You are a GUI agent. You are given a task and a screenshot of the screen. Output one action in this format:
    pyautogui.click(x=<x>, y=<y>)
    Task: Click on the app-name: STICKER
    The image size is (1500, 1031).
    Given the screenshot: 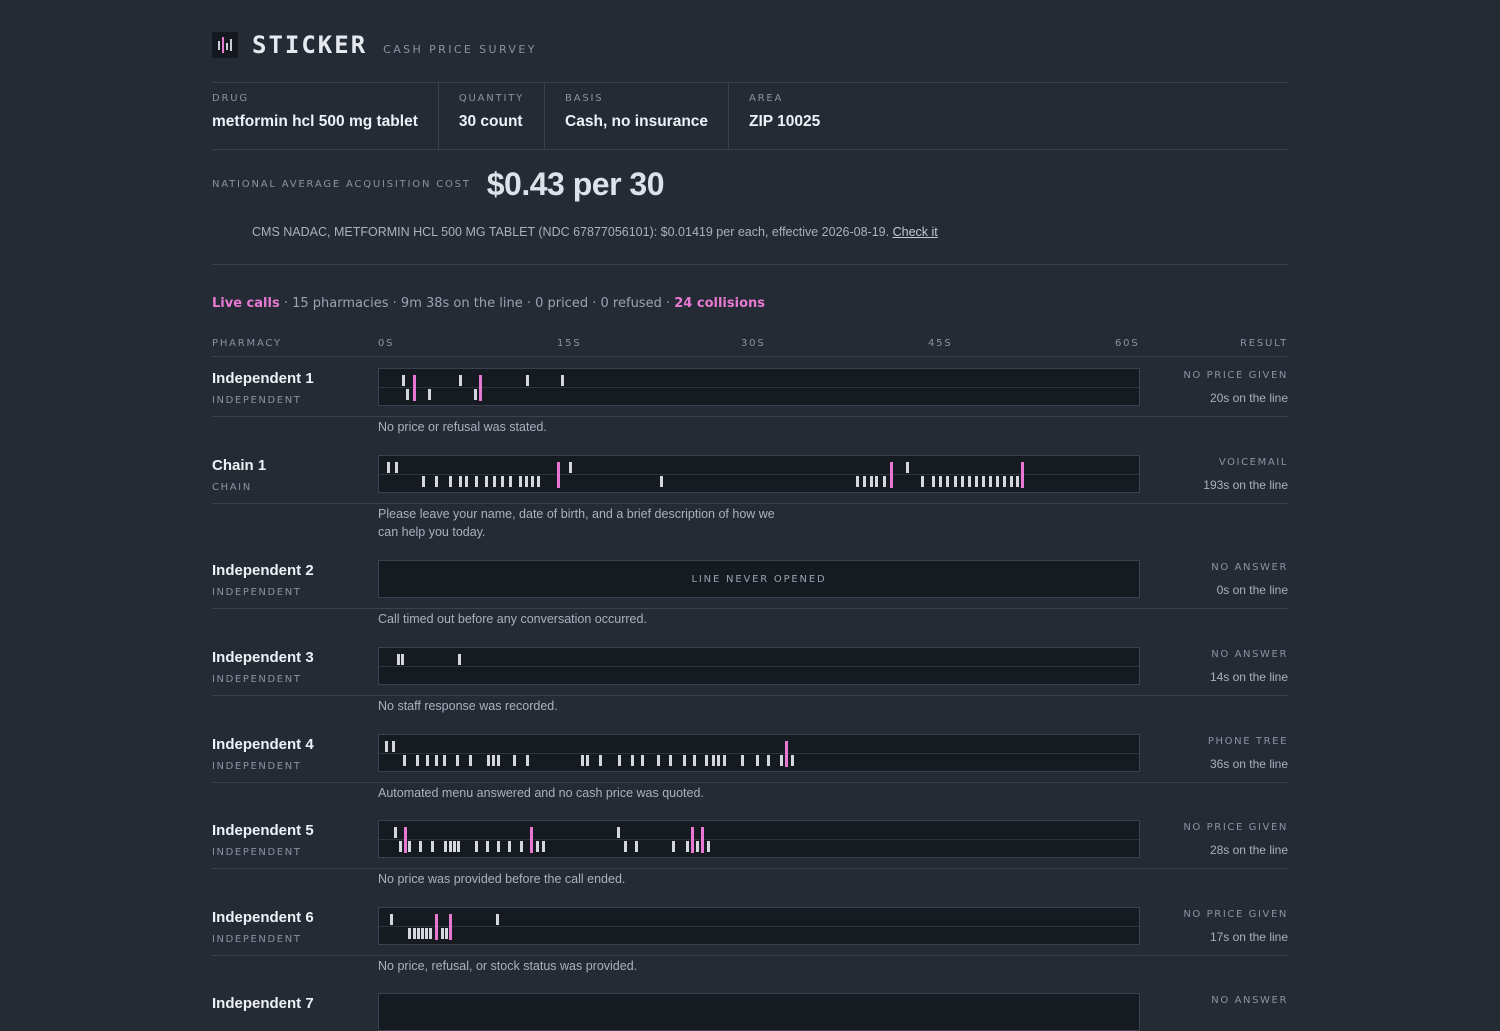 What is the action you would take?
    pyautogui.click(x=310, y=45)
    